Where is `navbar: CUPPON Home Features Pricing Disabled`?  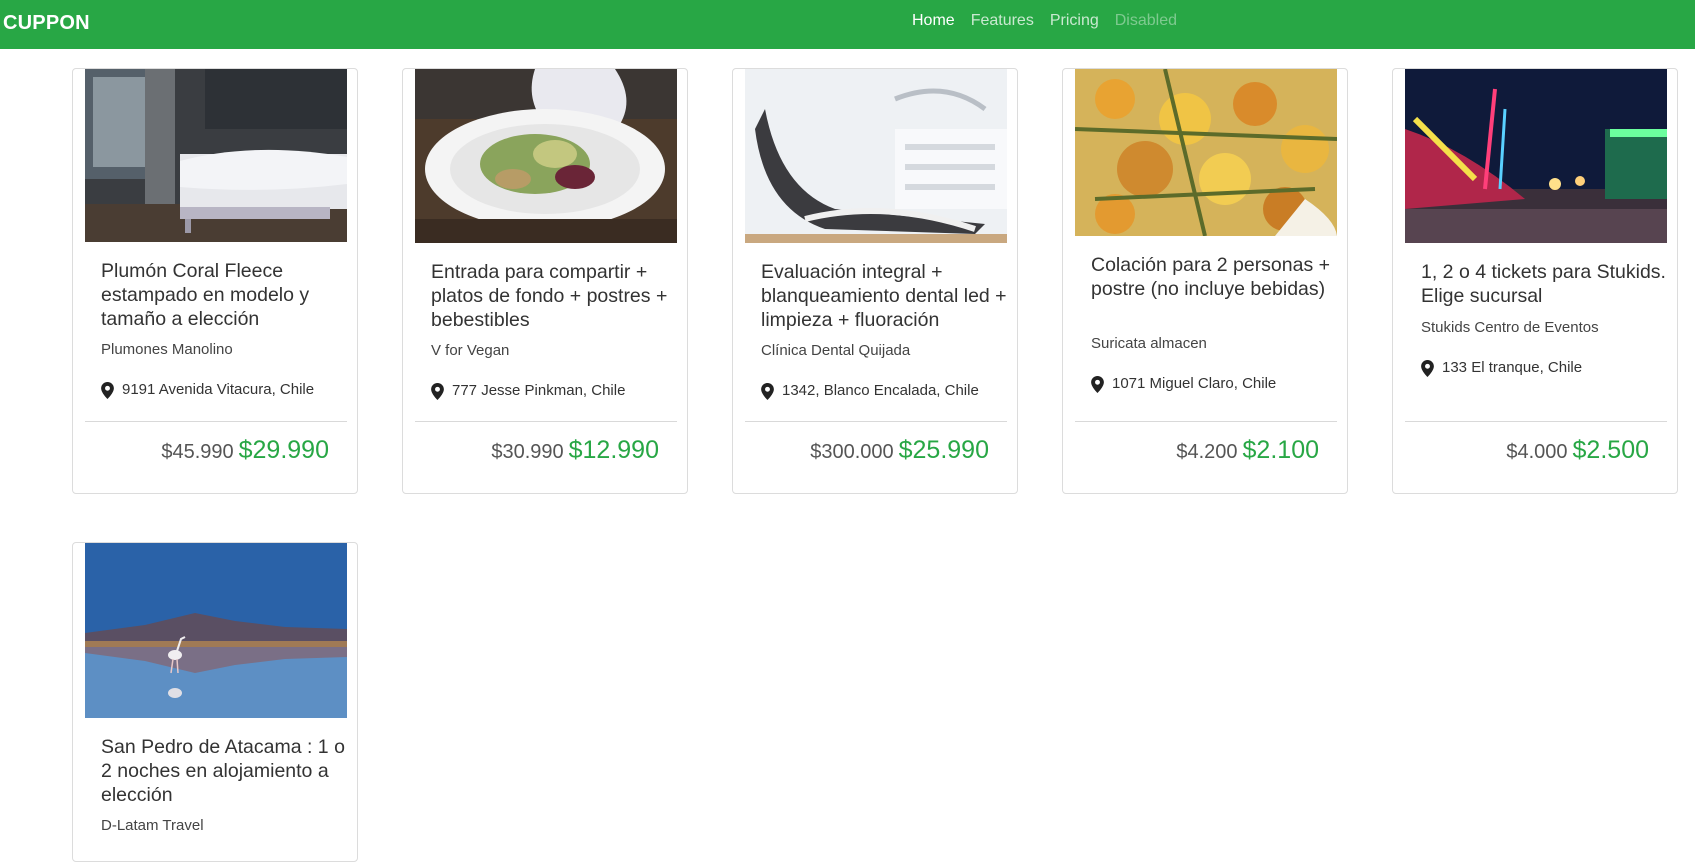 navbar: CUPPON Home Features Pricing Disabled is located at coordinates (847, 24).